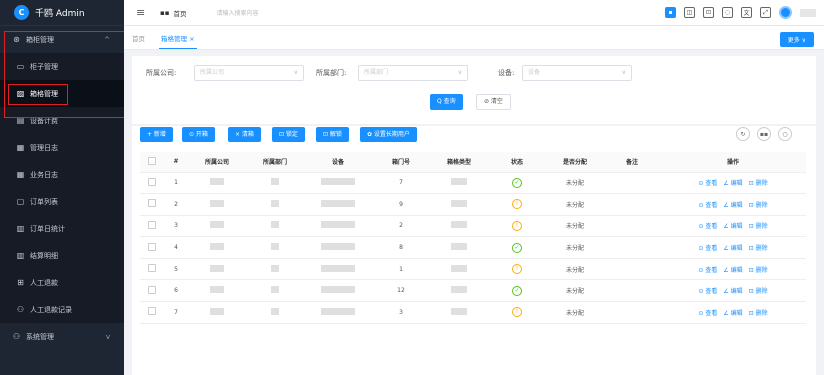  Describe the element at coordinates (446, 102) in the screenshot. I see `query-button: Q 查询` at that location.